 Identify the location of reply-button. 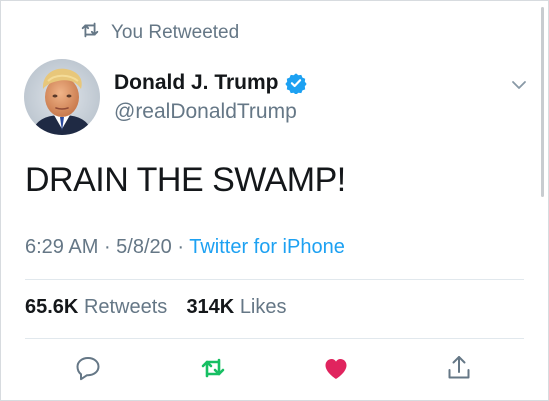
(88, 368).